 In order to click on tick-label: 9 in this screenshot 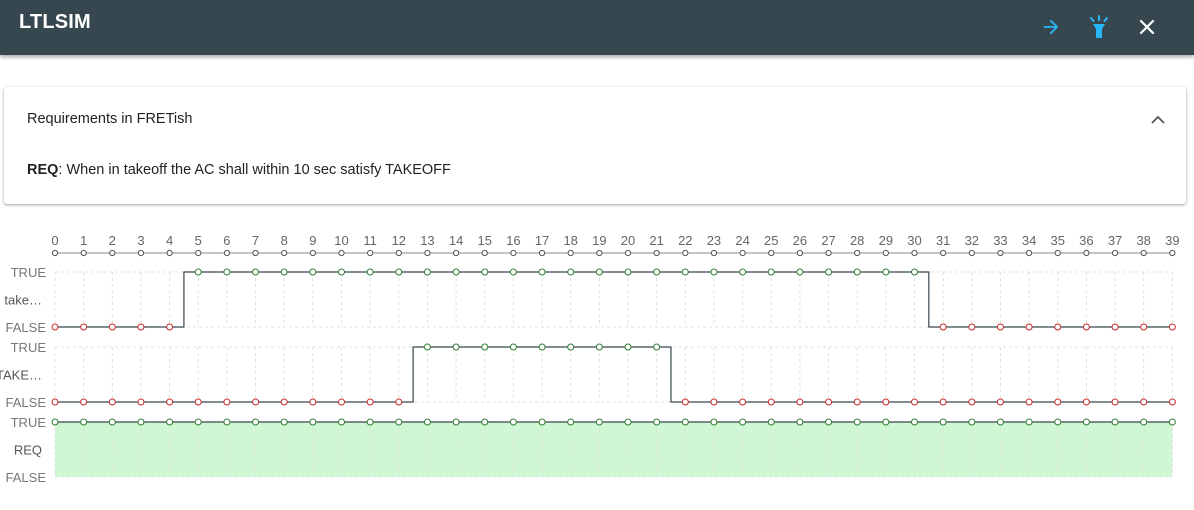, I will do `click(312, 240)`.